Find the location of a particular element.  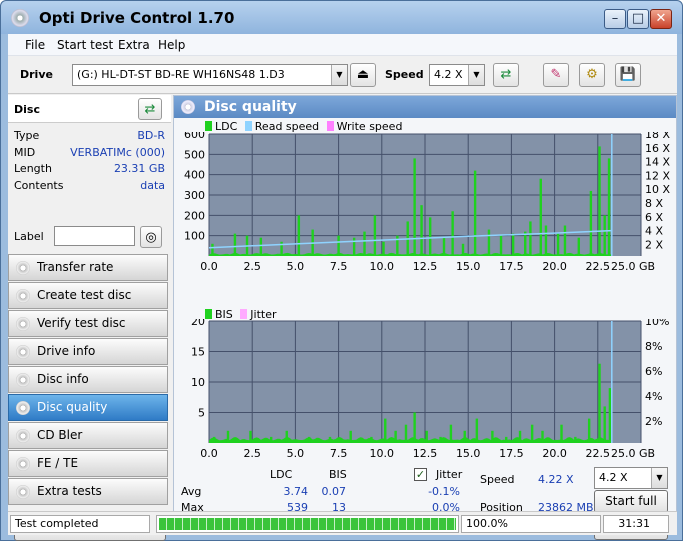

chevron-down-icon: ▼ is located at coordinates (476, 75).